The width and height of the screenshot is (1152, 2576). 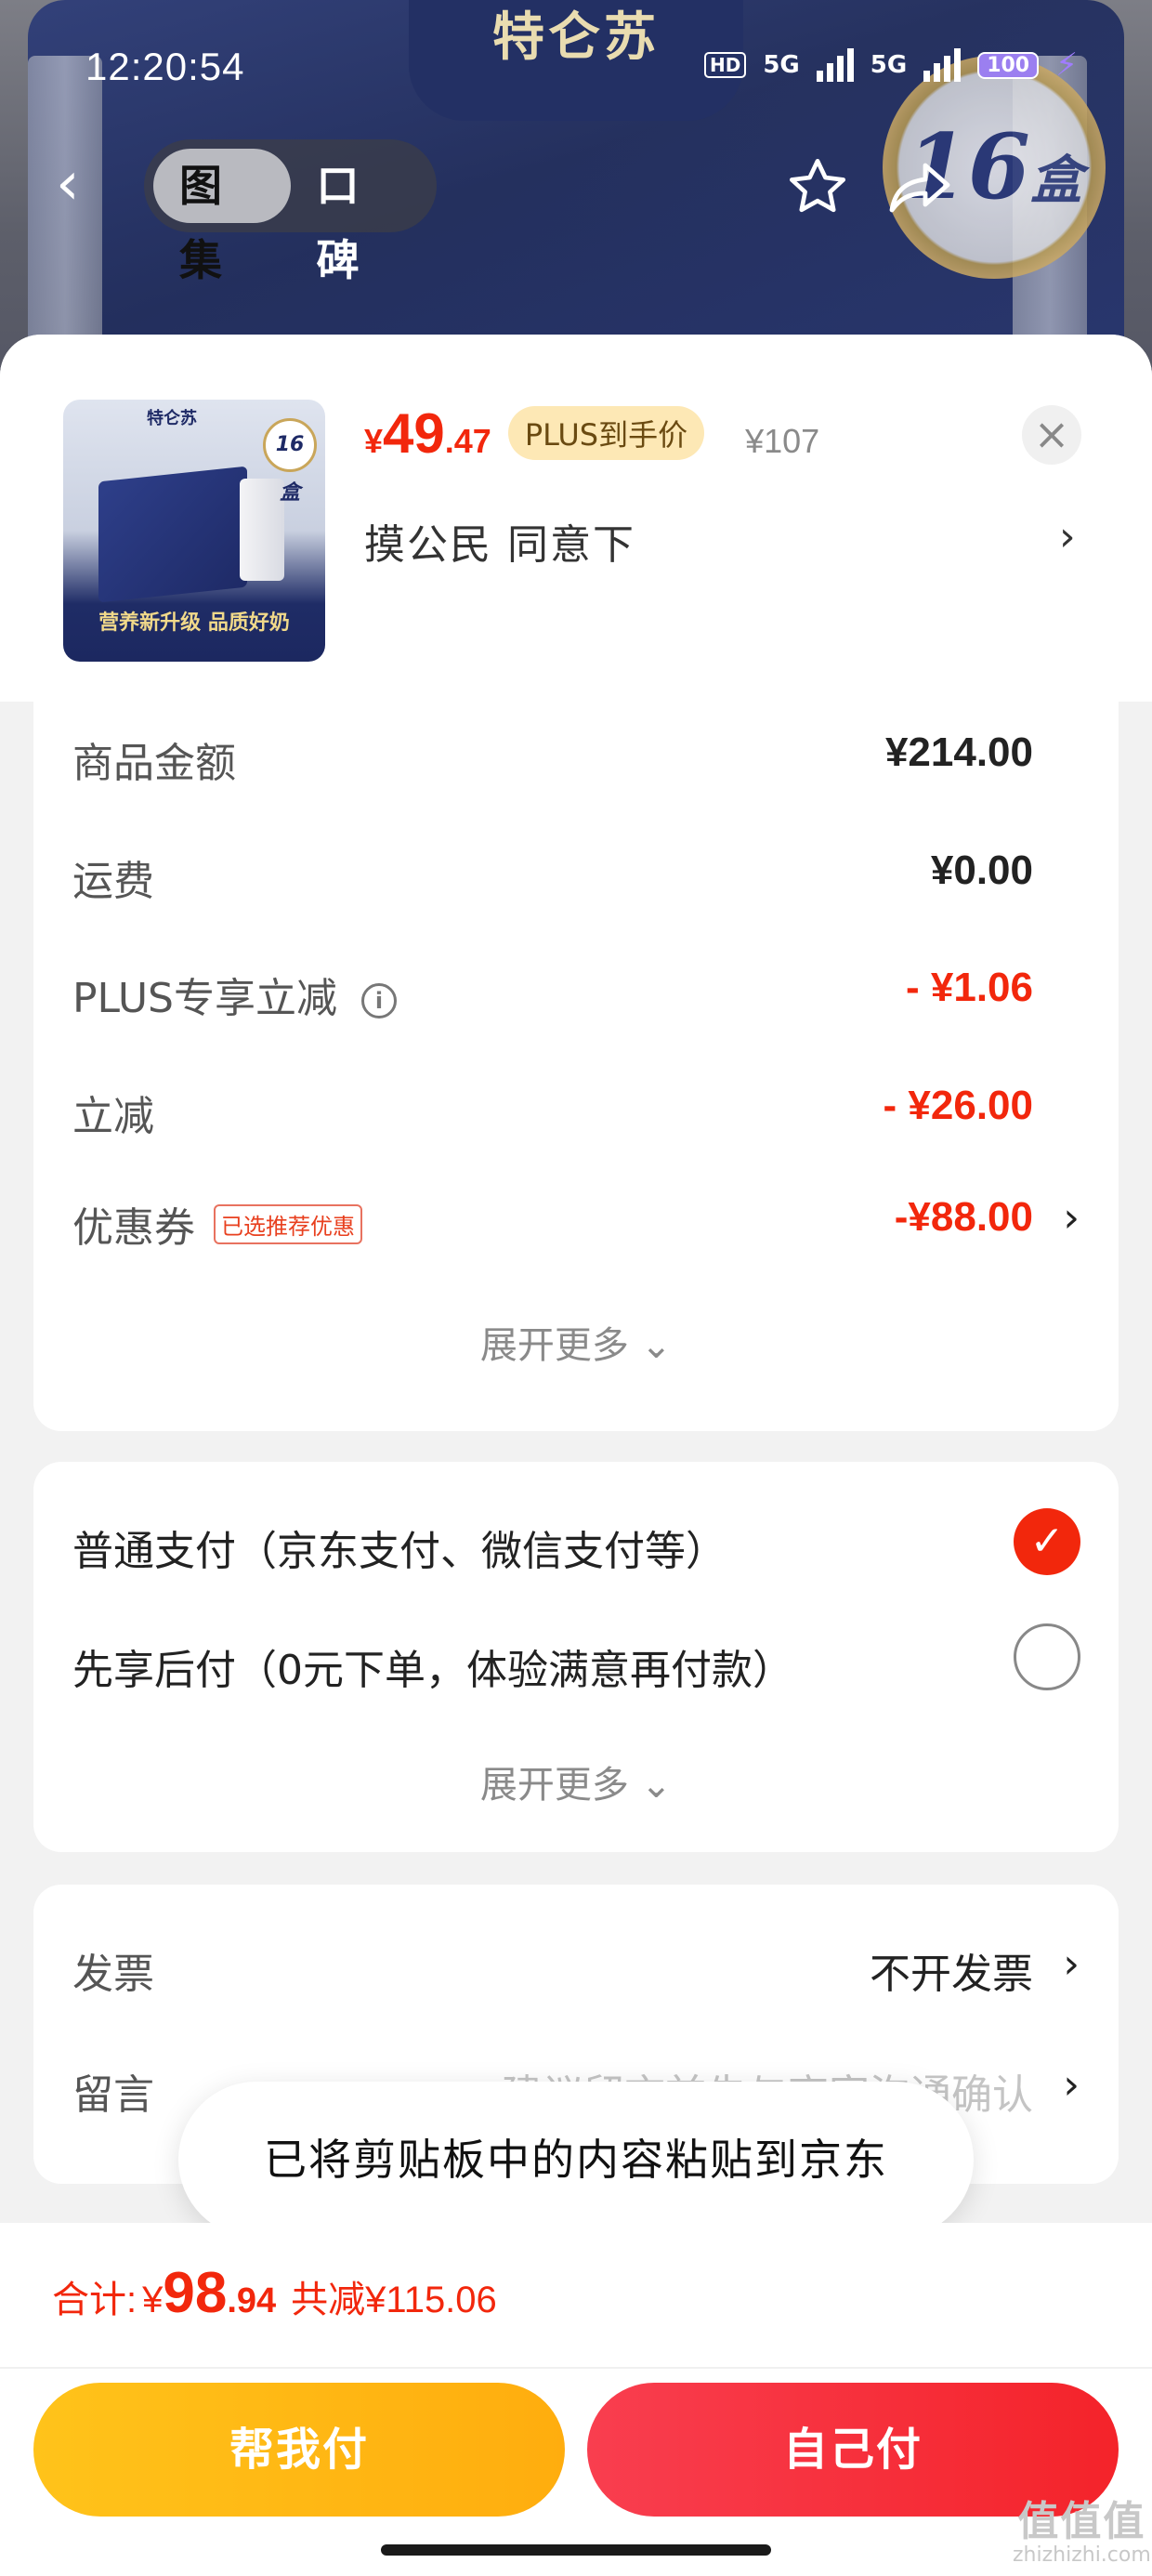 What do you see at coordinates (359, 217) in the screenshot?
I see `tab-reviews: 口碑` at bounding box center [359, 217].